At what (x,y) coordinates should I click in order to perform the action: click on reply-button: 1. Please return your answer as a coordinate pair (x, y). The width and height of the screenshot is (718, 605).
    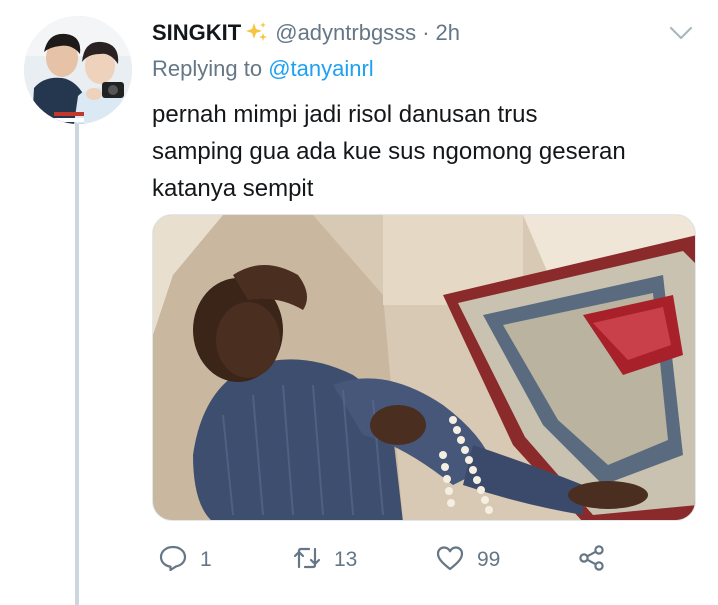
    Looking at the image, I should click on (185, 560).